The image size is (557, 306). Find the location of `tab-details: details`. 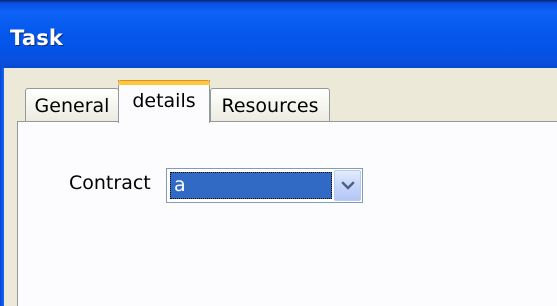

tab-details: details is located at coordinates (164, 101).